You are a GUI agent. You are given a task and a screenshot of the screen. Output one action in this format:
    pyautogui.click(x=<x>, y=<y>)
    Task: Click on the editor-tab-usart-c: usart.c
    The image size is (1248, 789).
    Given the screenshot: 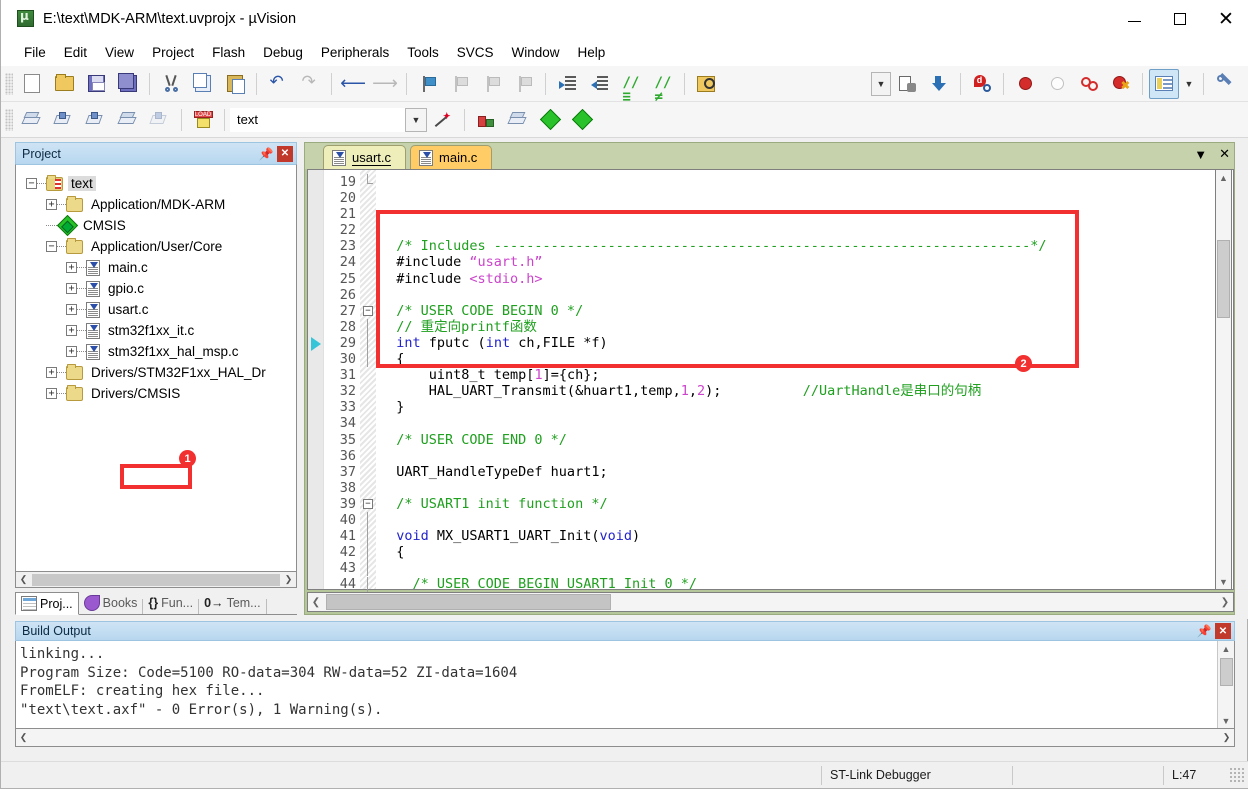 What is the action you would take?
    pyautogui.click(x=365, y=157)
    